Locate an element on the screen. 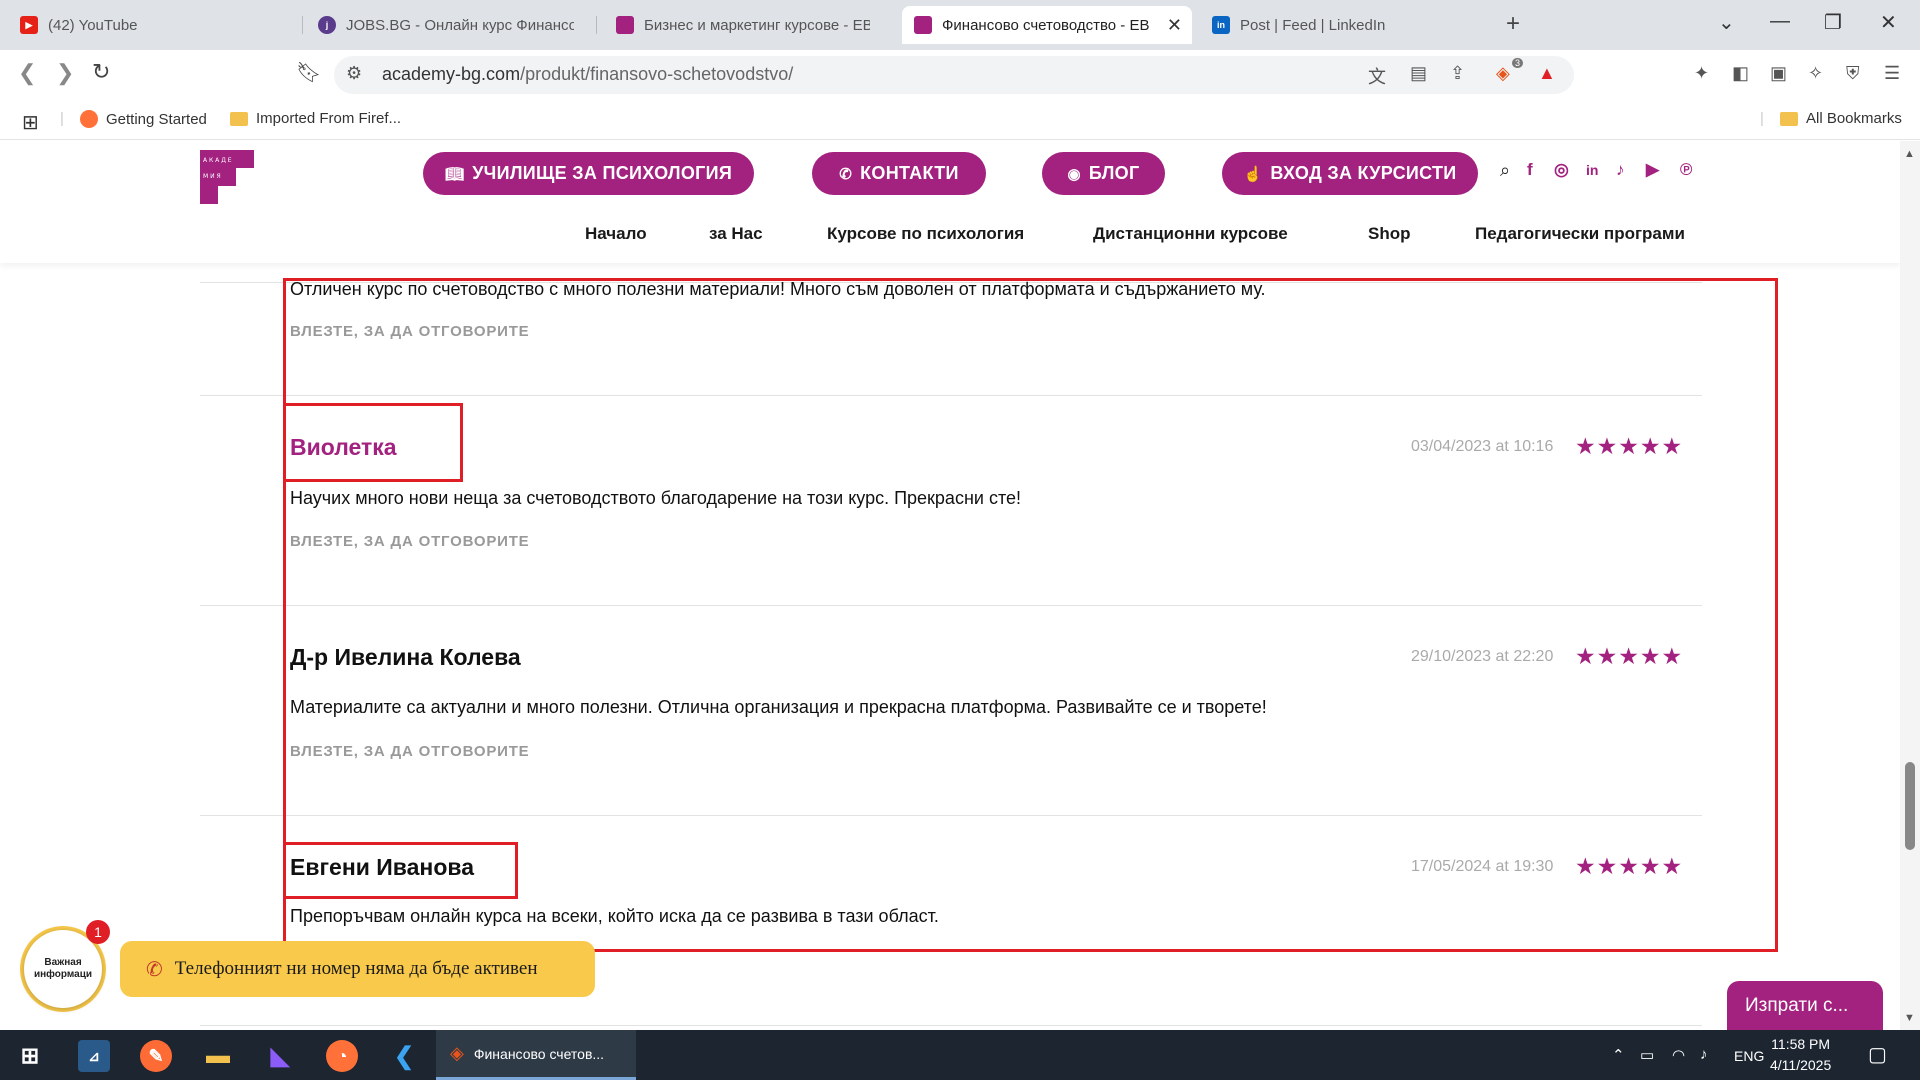  menu-item-shop: Shop is located at coordinates (1389, 234).